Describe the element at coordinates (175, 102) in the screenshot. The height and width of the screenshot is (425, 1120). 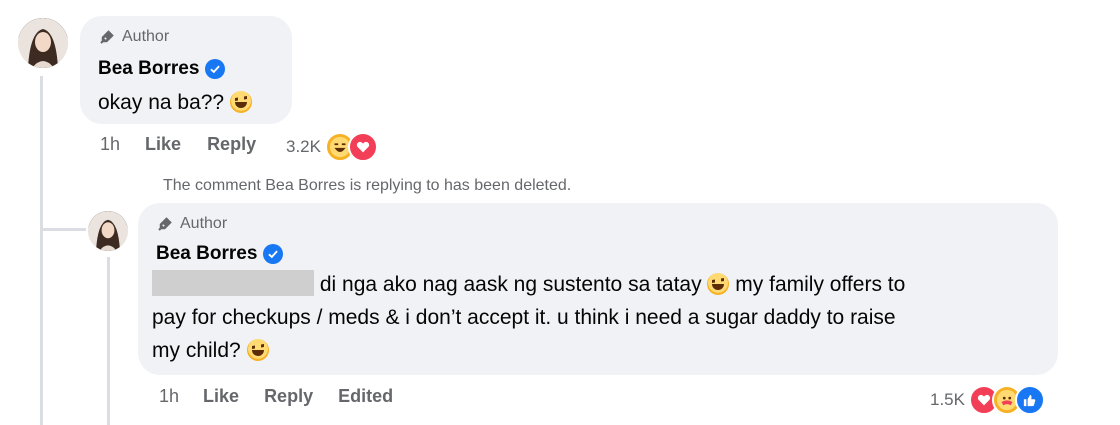
I see `comment-text: okay na ba??` at that location.